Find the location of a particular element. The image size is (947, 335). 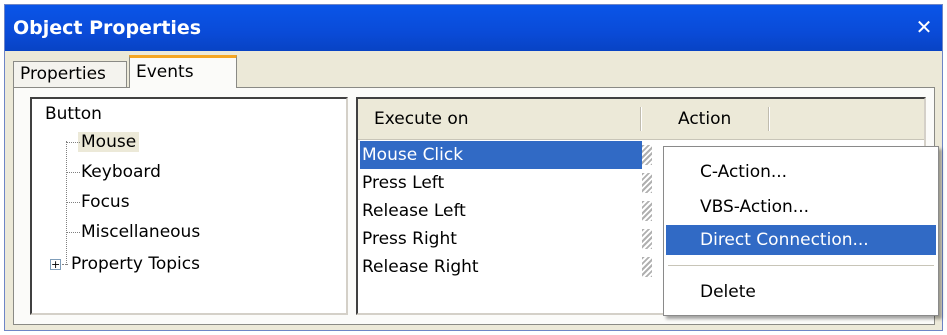

grid-header: Execute on Action is located at coordinates (641, 119).